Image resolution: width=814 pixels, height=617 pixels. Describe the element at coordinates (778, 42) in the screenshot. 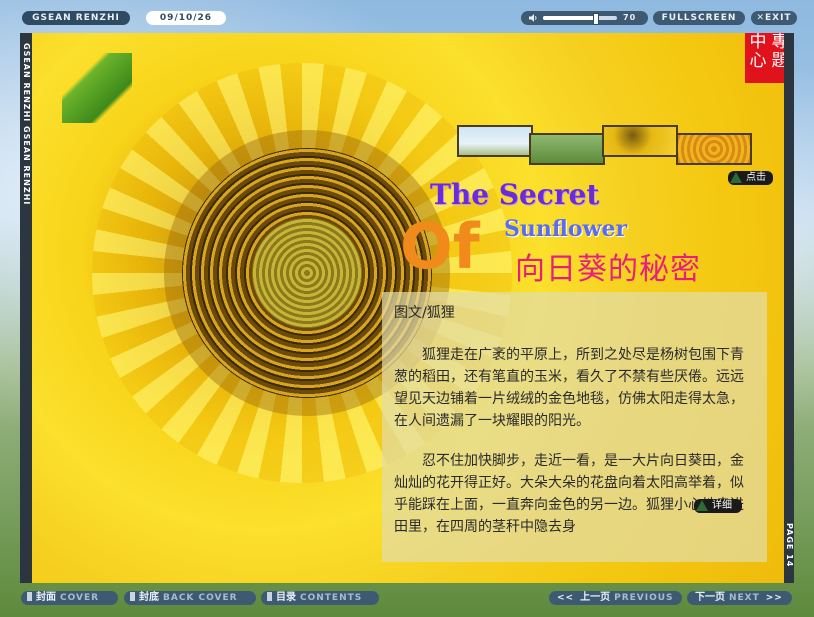

I see `badge-char: 專` at that location.